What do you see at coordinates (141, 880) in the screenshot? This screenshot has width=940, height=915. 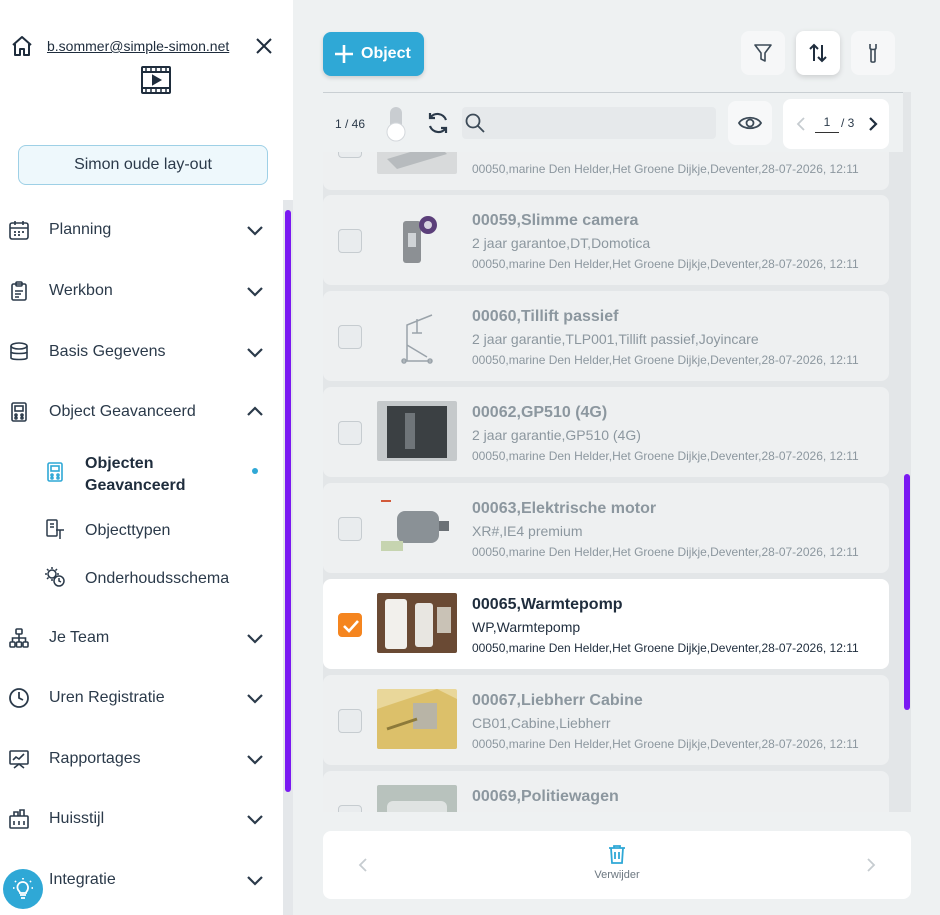 I see `sidebar-item-integratie: Integratie` at bounding box center [141, 880].